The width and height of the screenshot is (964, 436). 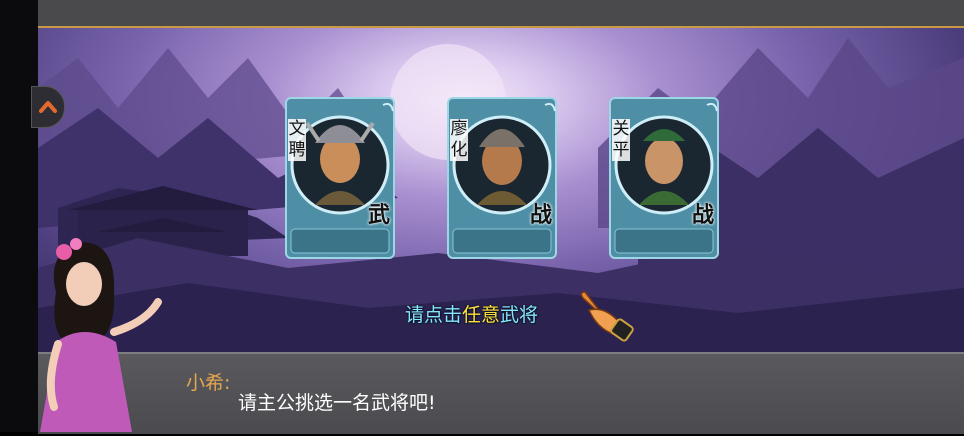 I want to click on general-card-guanping: 关平 战, so click(x=664, y=178).